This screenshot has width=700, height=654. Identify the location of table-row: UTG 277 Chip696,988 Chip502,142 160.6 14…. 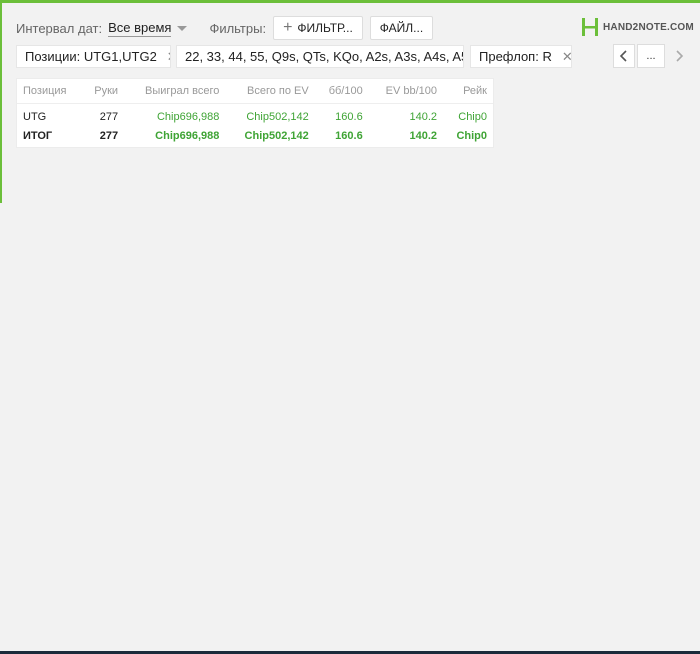
(255, 115).